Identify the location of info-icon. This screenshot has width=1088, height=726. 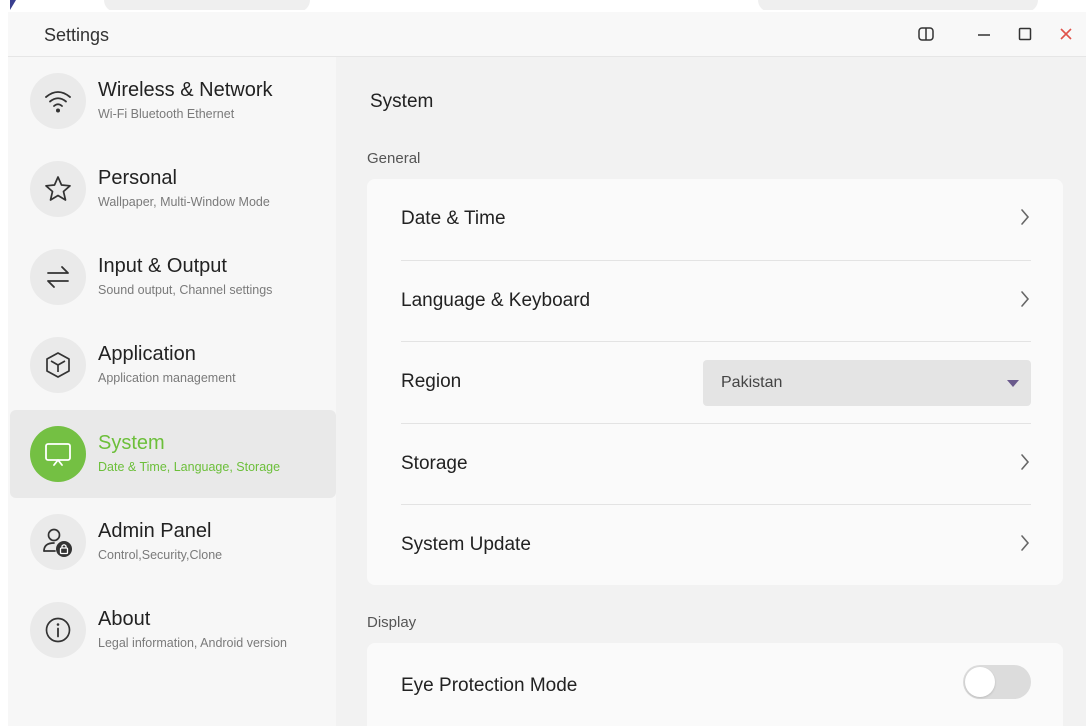
(58, 630).